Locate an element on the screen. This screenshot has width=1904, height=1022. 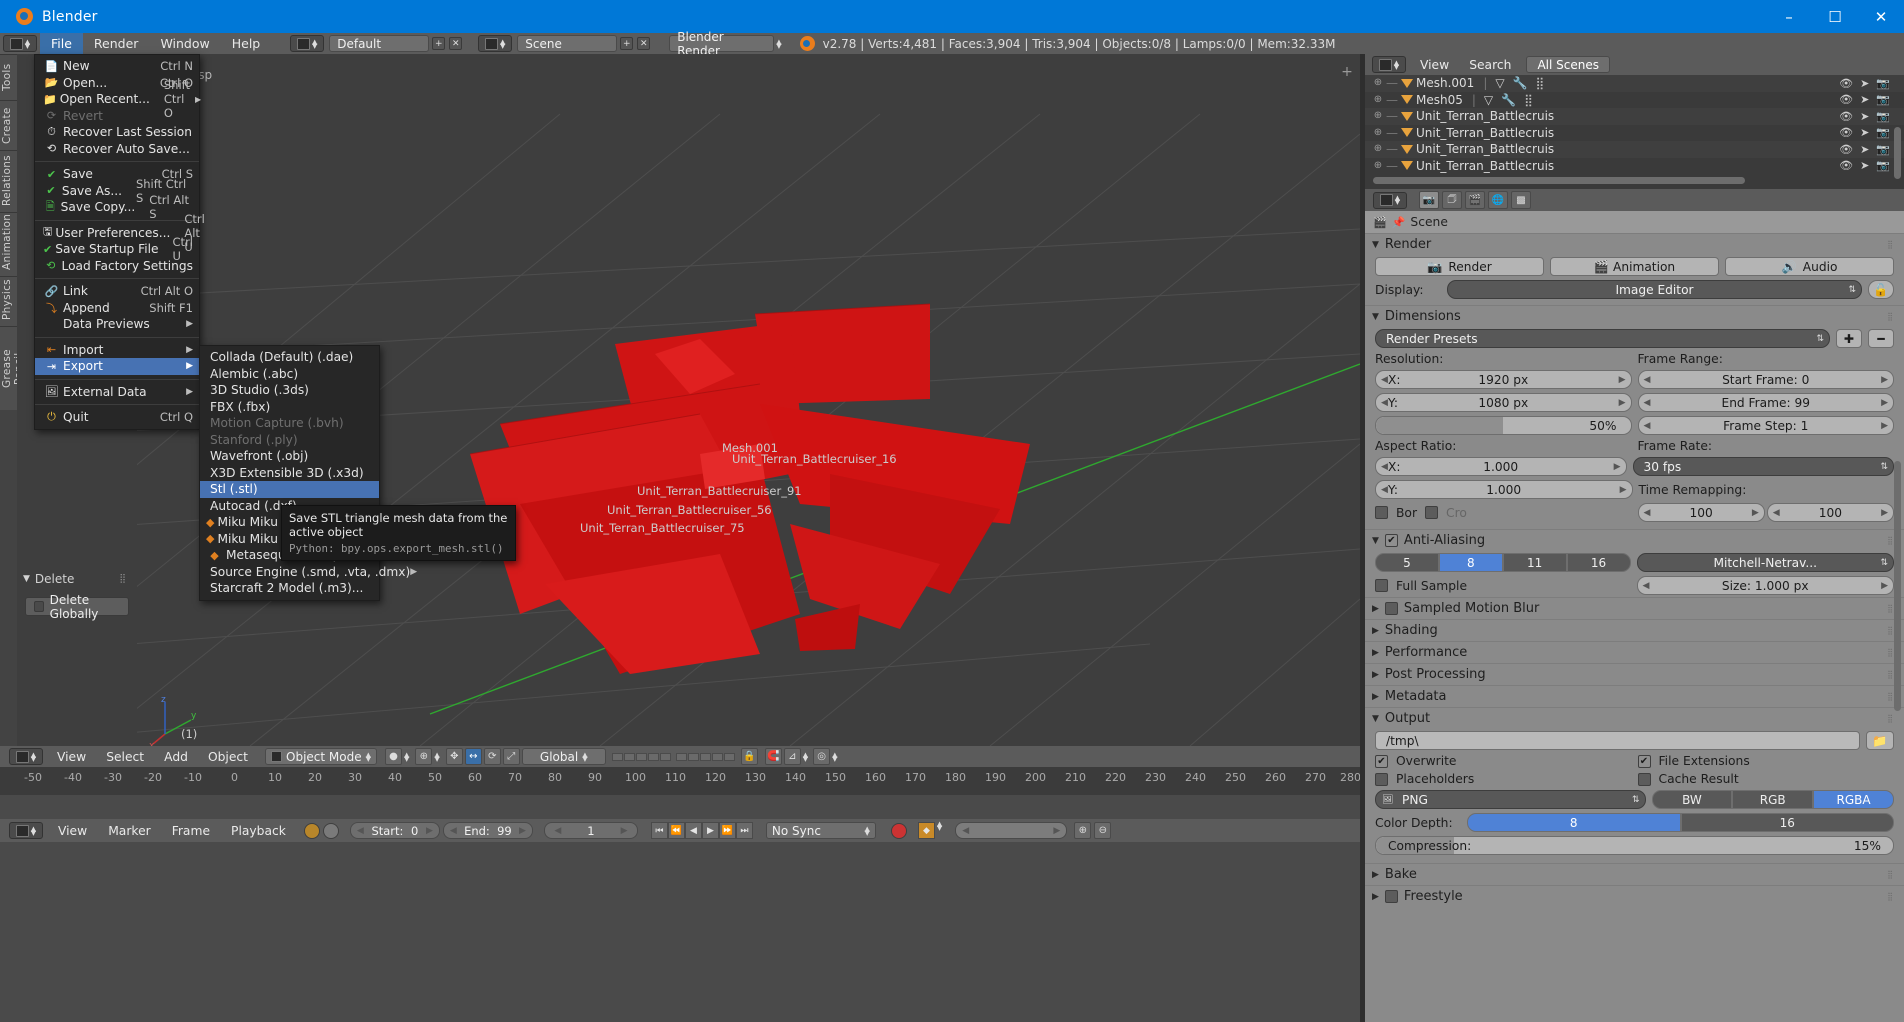
menu-window: Window is located at coordinates (184, 43).